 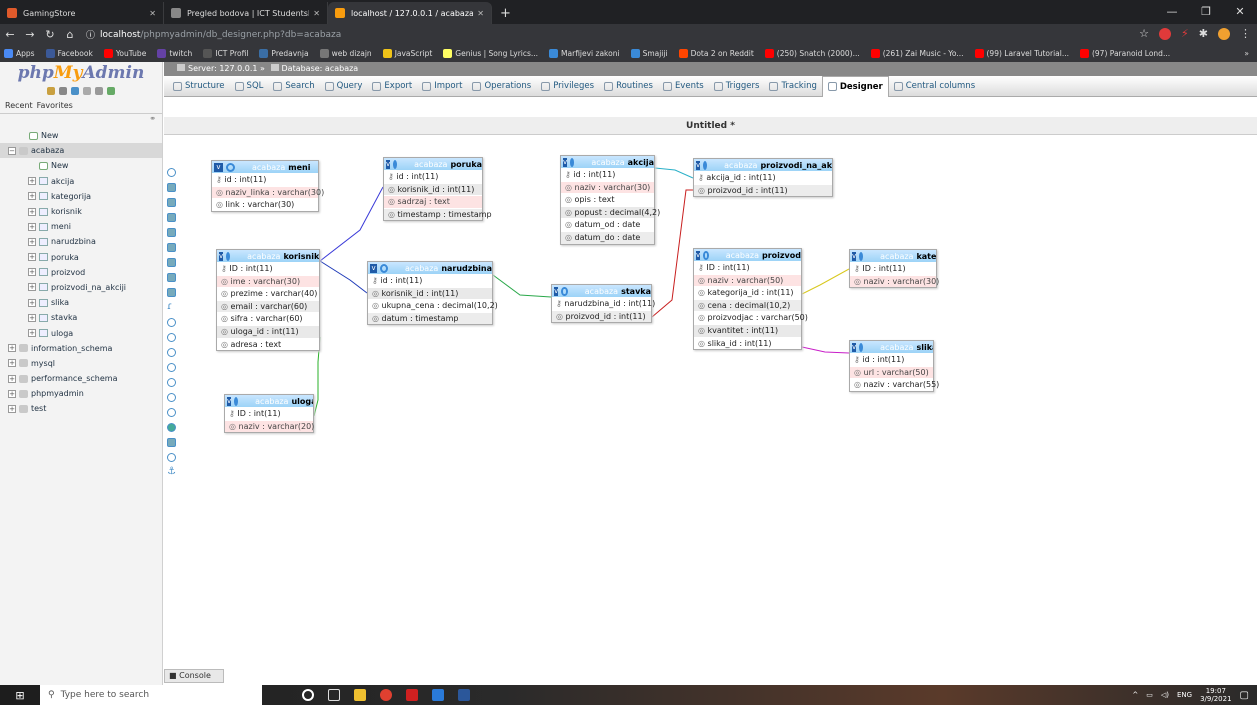 What do you see at coordinates (1245, 33) in the screenshot?
I see `menu-kebab-icon: ⋮` at bounding box center [1245, 33].